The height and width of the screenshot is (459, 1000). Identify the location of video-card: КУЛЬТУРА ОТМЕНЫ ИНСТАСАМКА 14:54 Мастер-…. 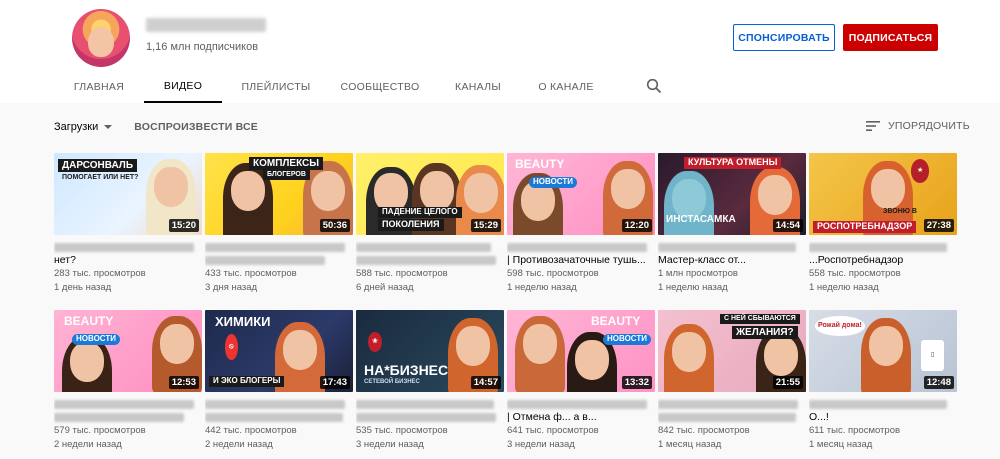
(732, 230).